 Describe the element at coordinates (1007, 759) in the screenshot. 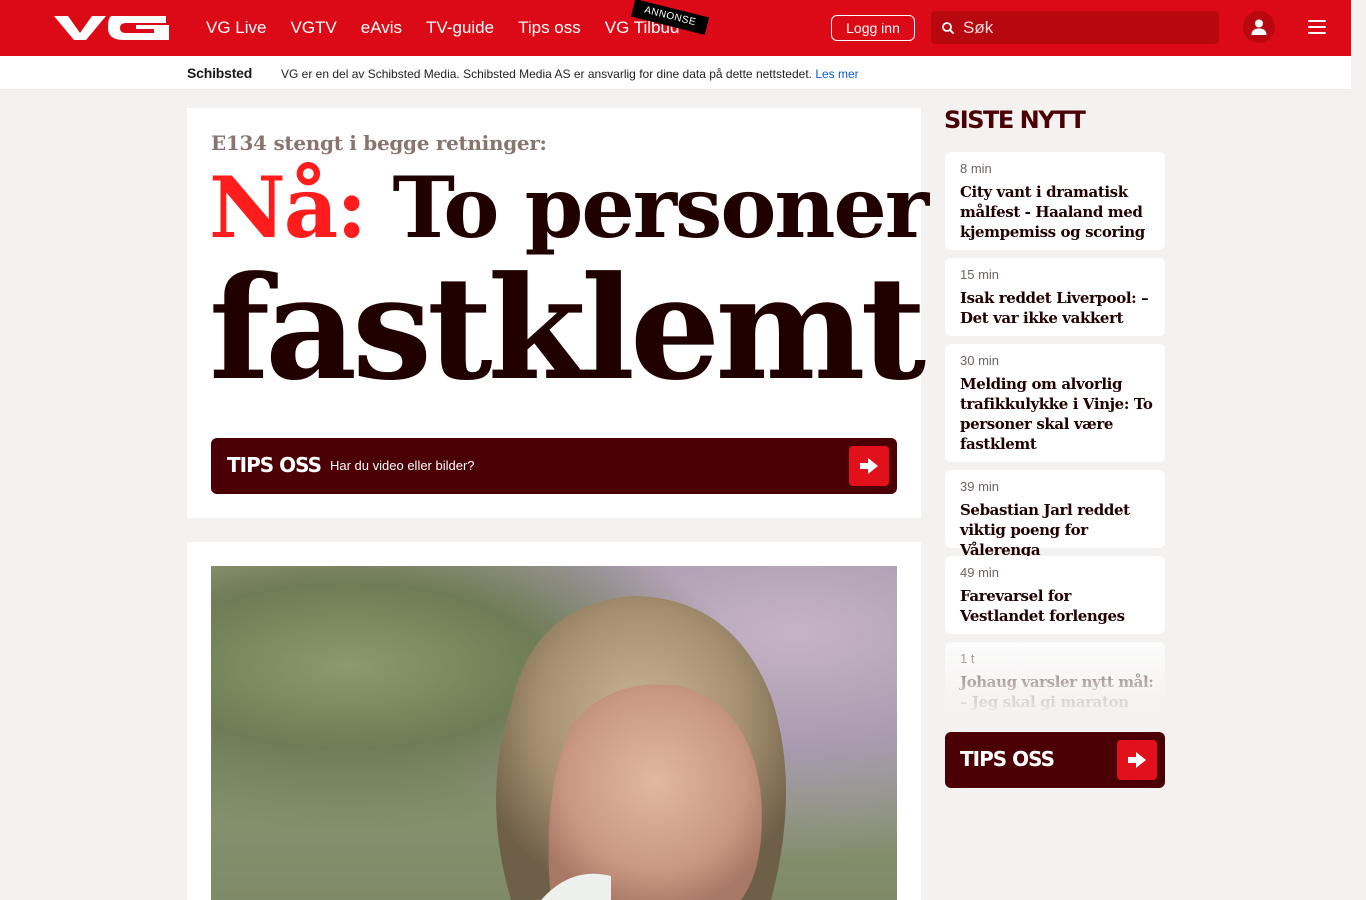

I see `sidebar-tips-oss-label: TIPS OSS` at that location.